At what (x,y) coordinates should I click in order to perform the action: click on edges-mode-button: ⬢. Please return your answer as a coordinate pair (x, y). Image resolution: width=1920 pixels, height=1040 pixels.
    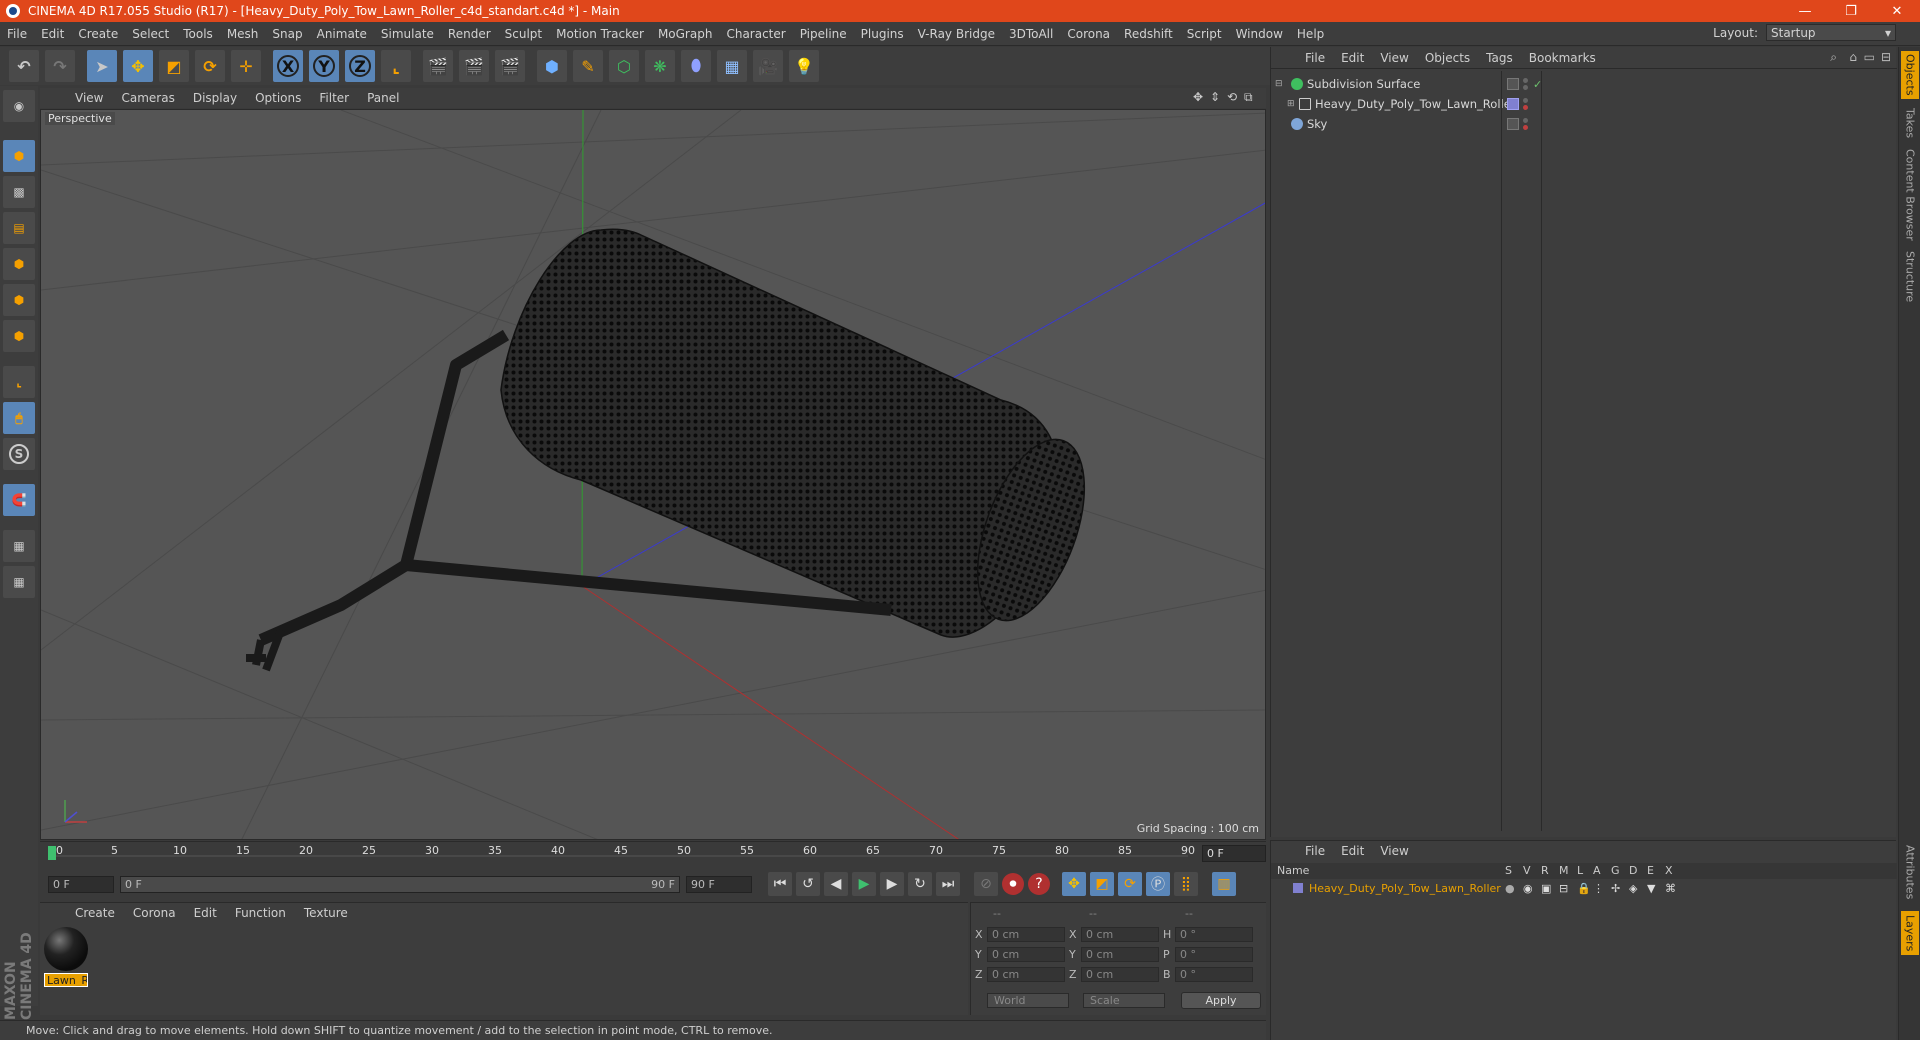
    Looking at the image, I should click on (19, 300).